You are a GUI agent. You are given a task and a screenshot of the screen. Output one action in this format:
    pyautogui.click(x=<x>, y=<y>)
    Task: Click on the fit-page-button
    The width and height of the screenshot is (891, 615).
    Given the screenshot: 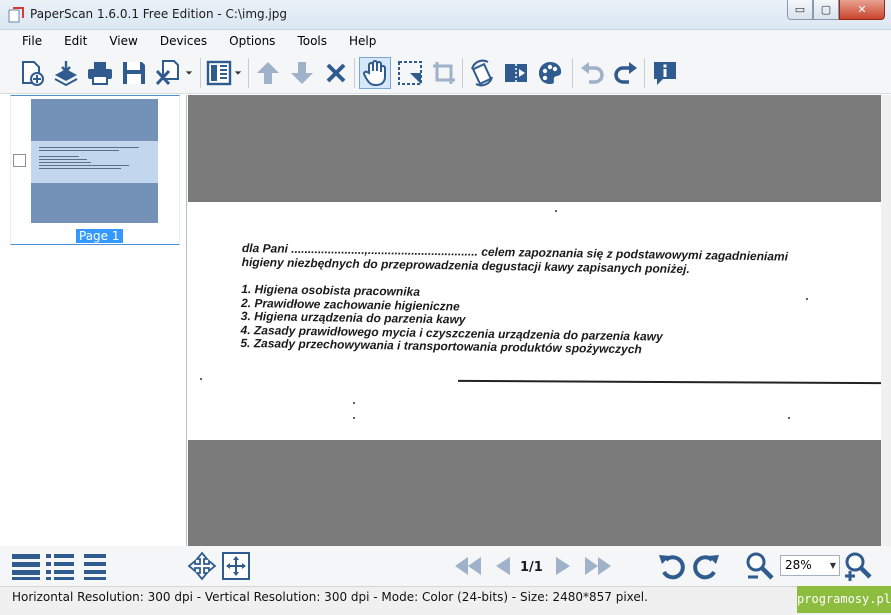 What is the action you would take?
    pyautogui.click(x=236, y=566)
    